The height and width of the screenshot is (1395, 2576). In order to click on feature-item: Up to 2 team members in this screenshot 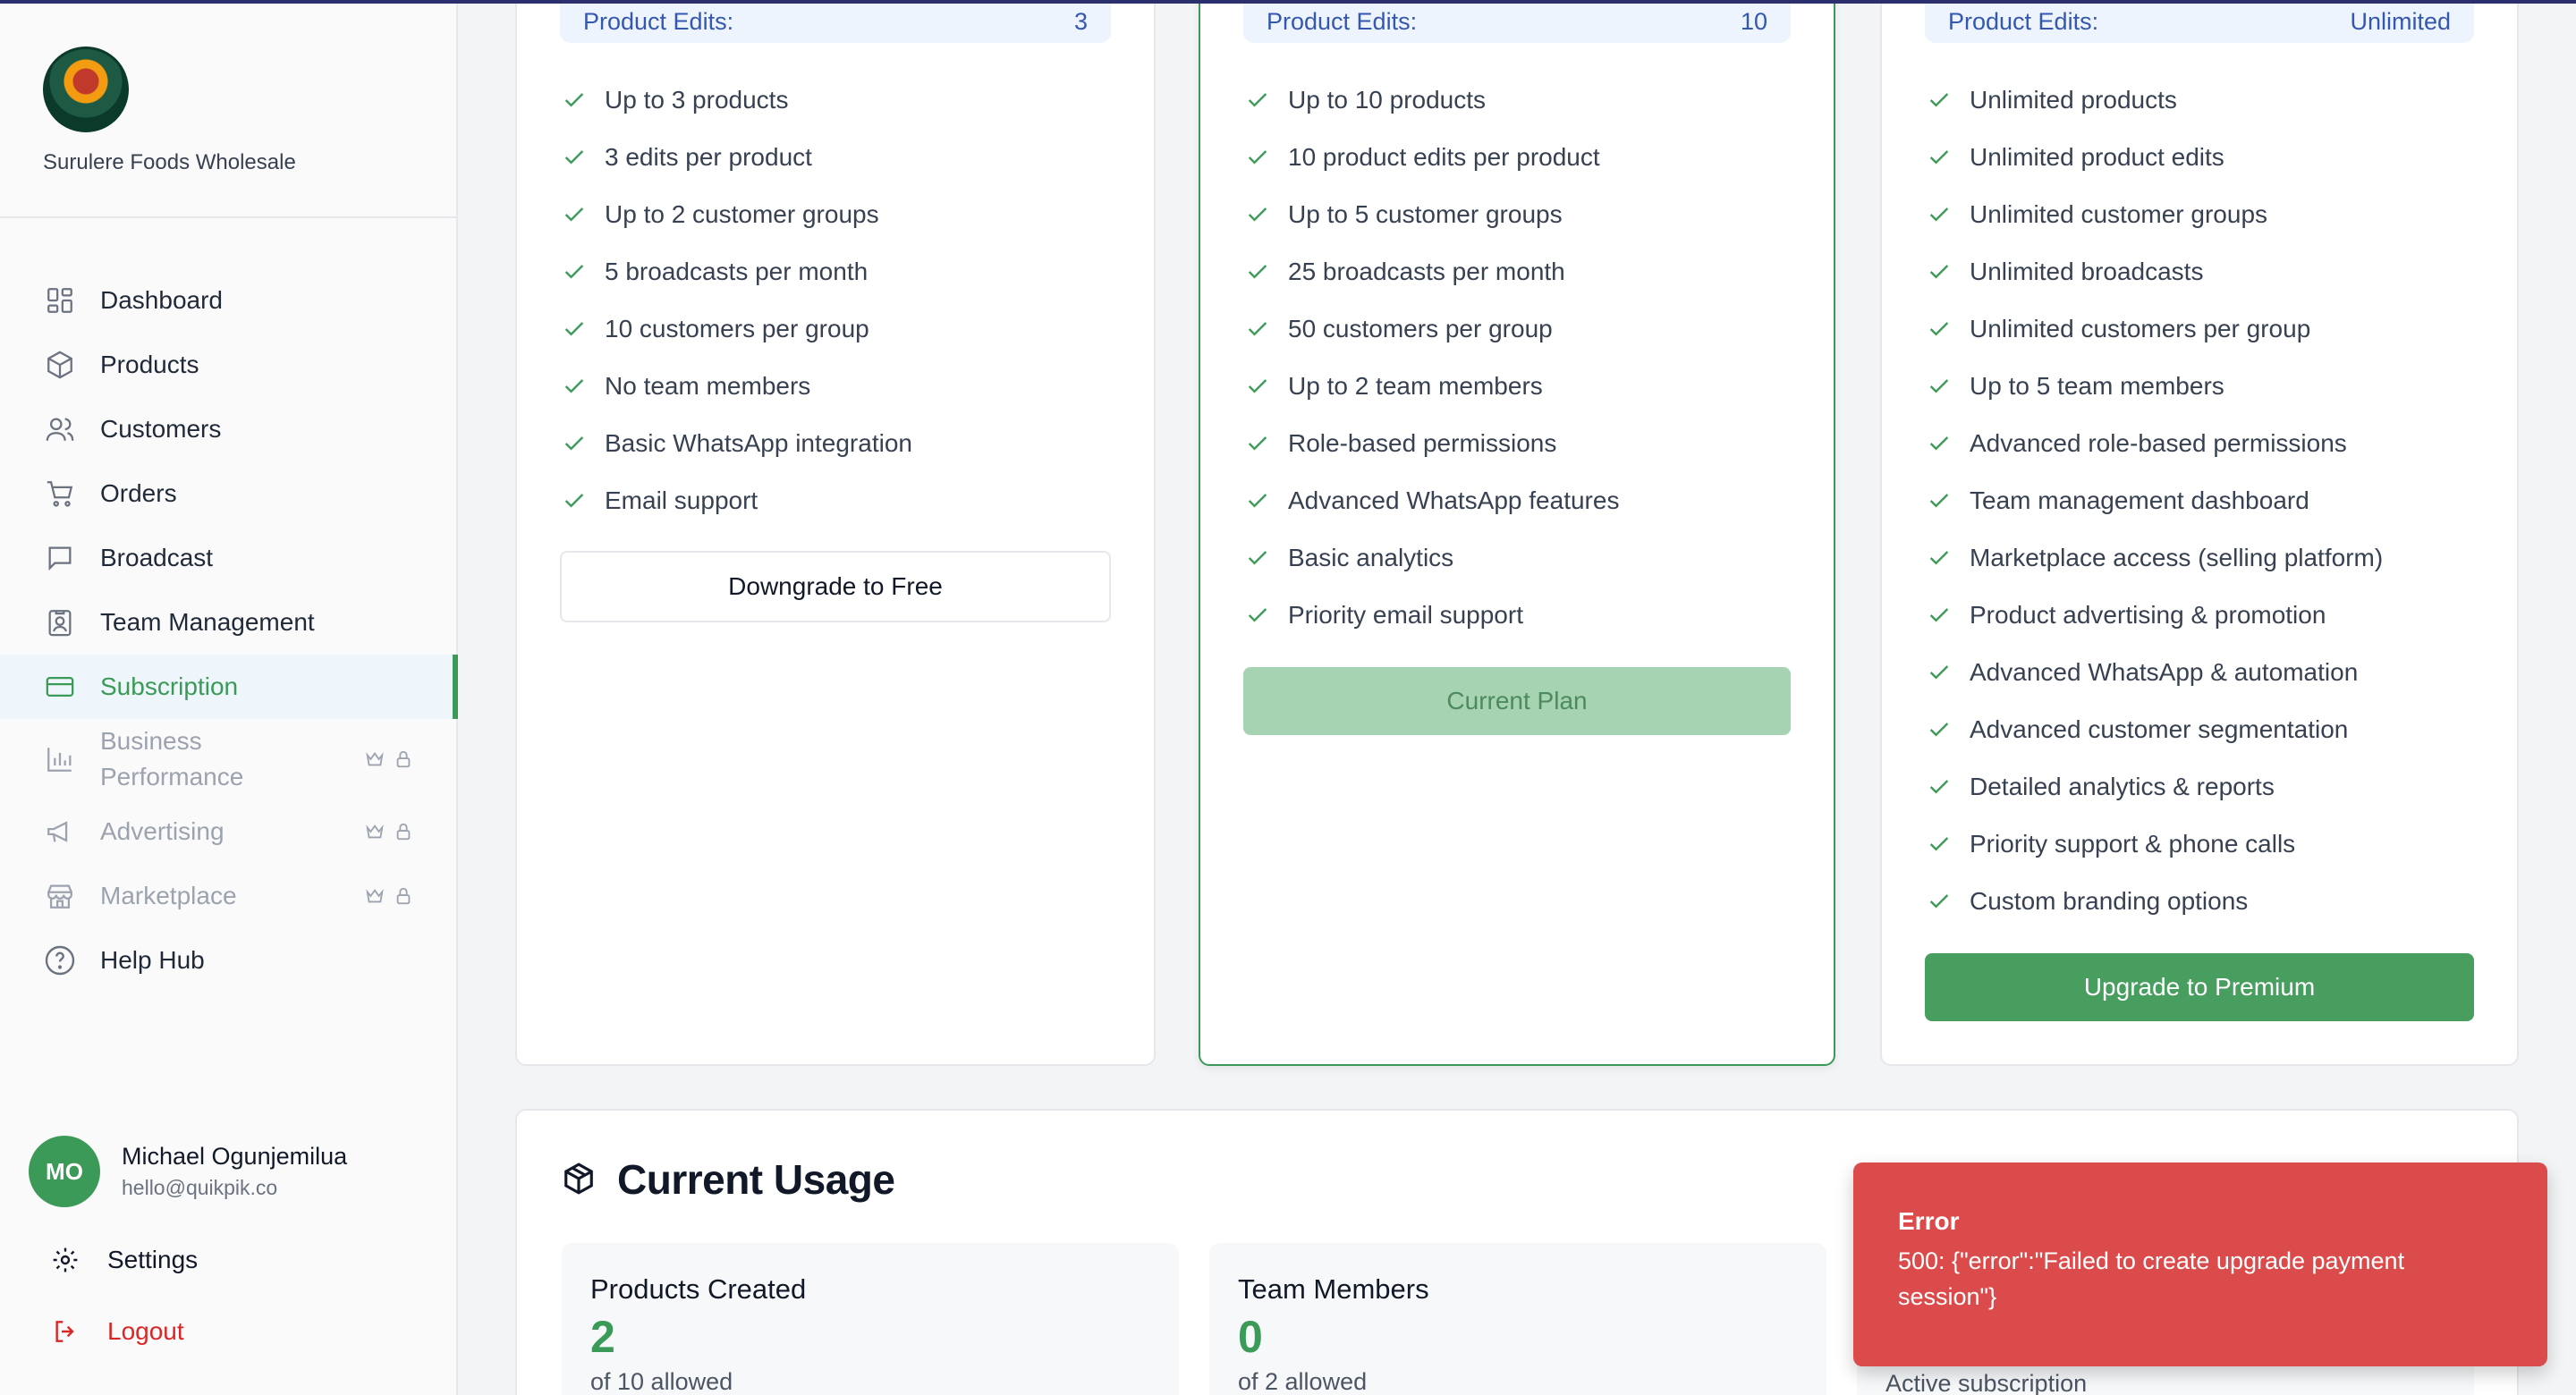, I will do `click(1432, 386)`.